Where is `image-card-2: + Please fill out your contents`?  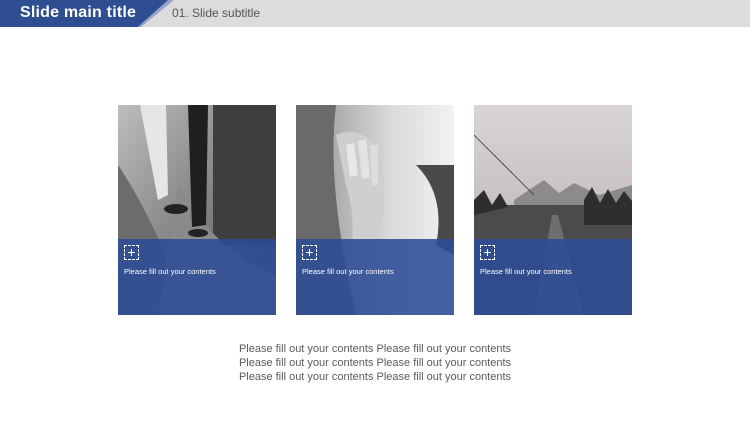
image-card-2: + Please fill out your contents is located at coordinates (375, 210).